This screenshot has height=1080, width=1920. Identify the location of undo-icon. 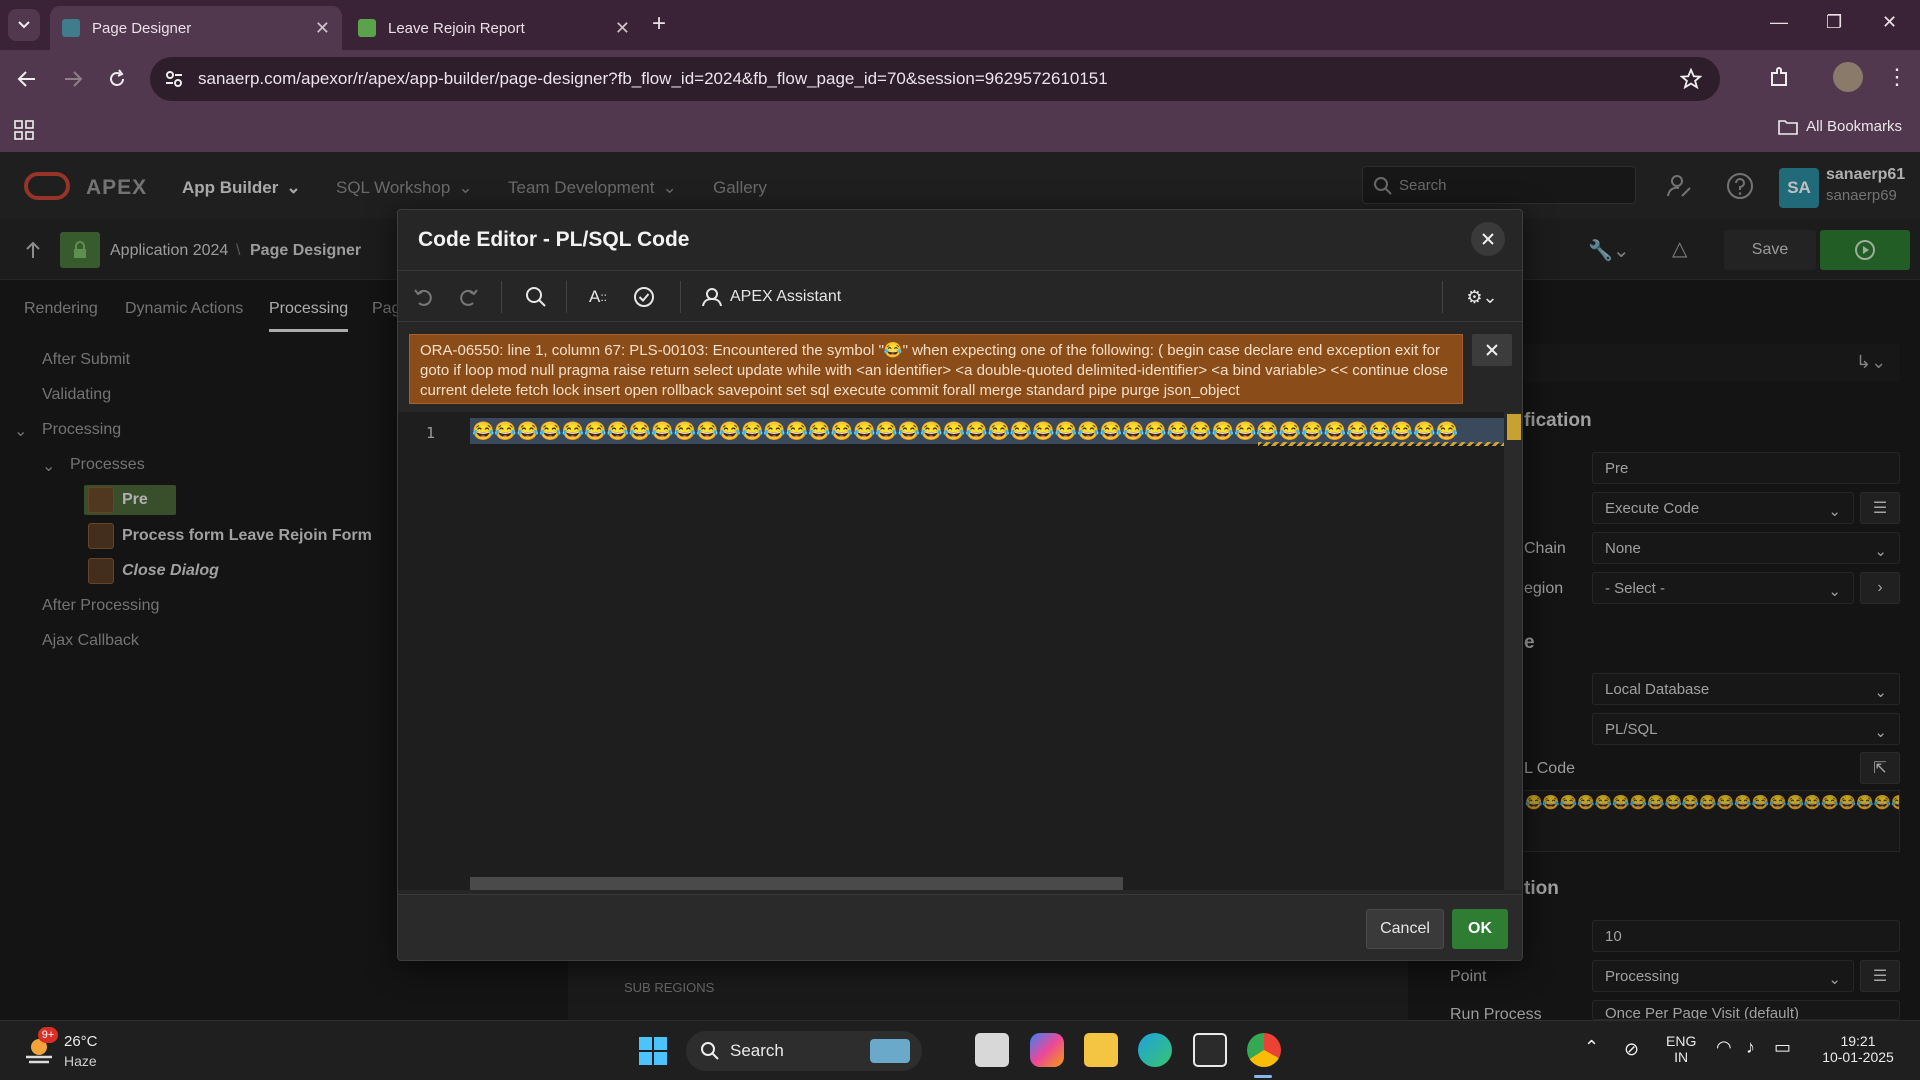
(423, 297).